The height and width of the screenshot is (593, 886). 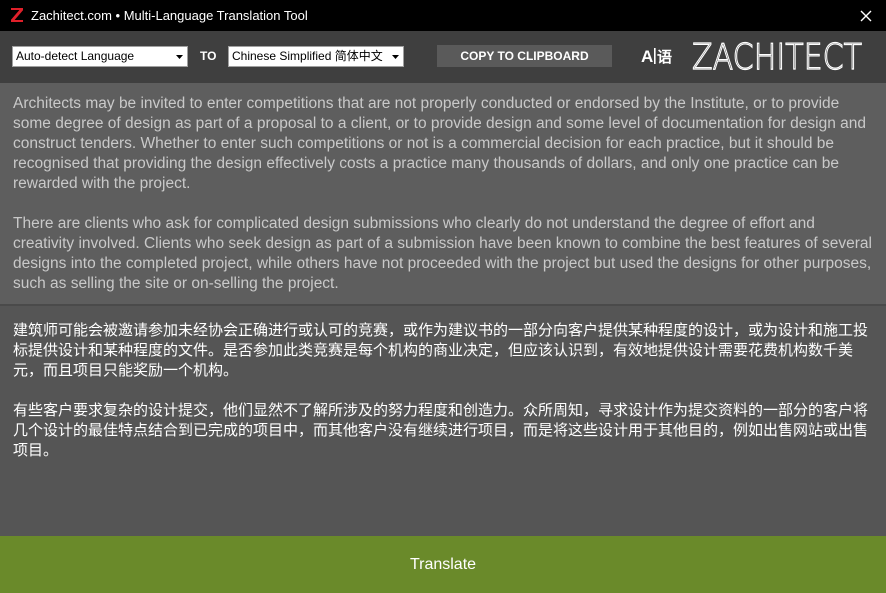 I want to click on close-icon, so click(x=866, y=16).